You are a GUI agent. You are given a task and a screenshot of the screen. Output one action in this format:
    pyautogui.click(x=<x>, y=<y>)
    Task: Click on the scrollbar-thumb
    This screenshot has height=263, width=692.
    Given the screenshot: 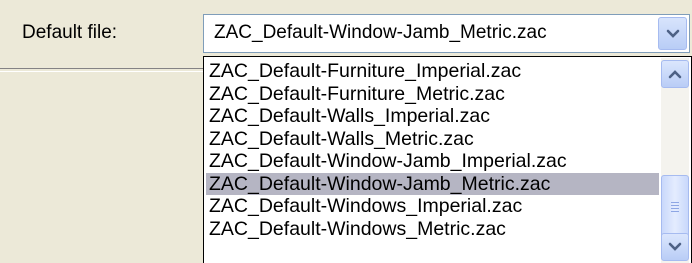 What is the action you would take?
    pyautogui.click(x=675, y=207)
    